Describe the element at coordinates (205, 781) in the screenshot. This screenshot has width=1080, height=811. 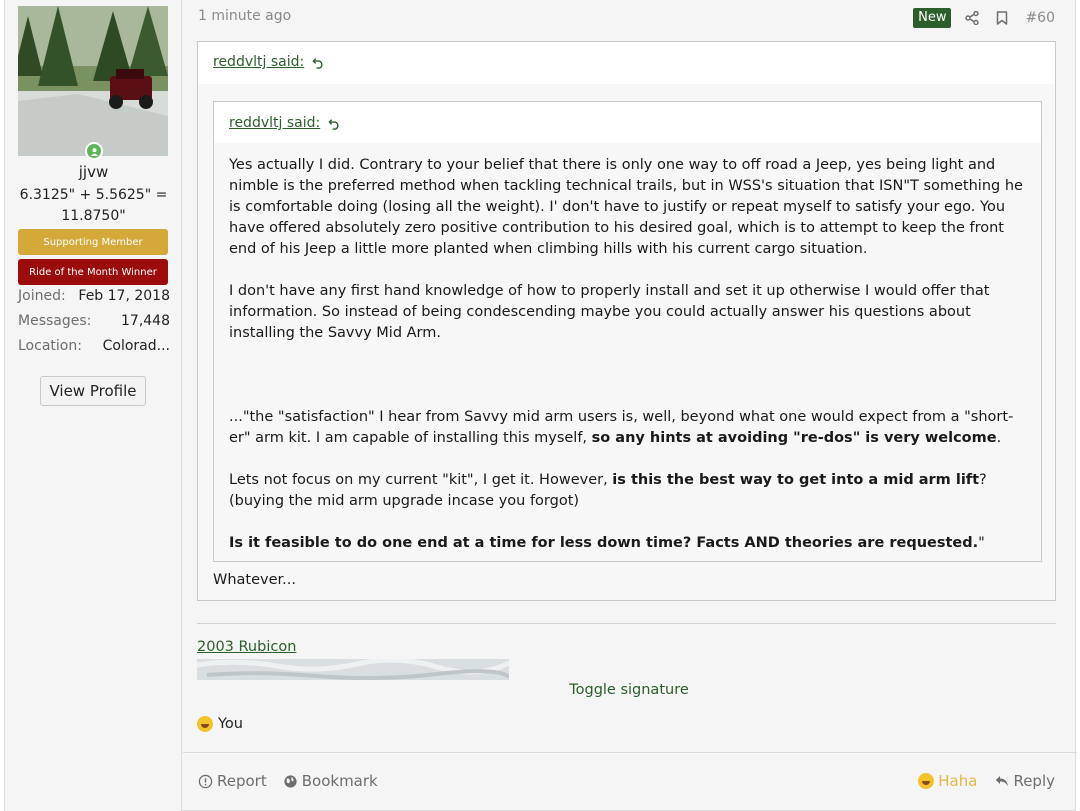
I see `report-icon` at that location.